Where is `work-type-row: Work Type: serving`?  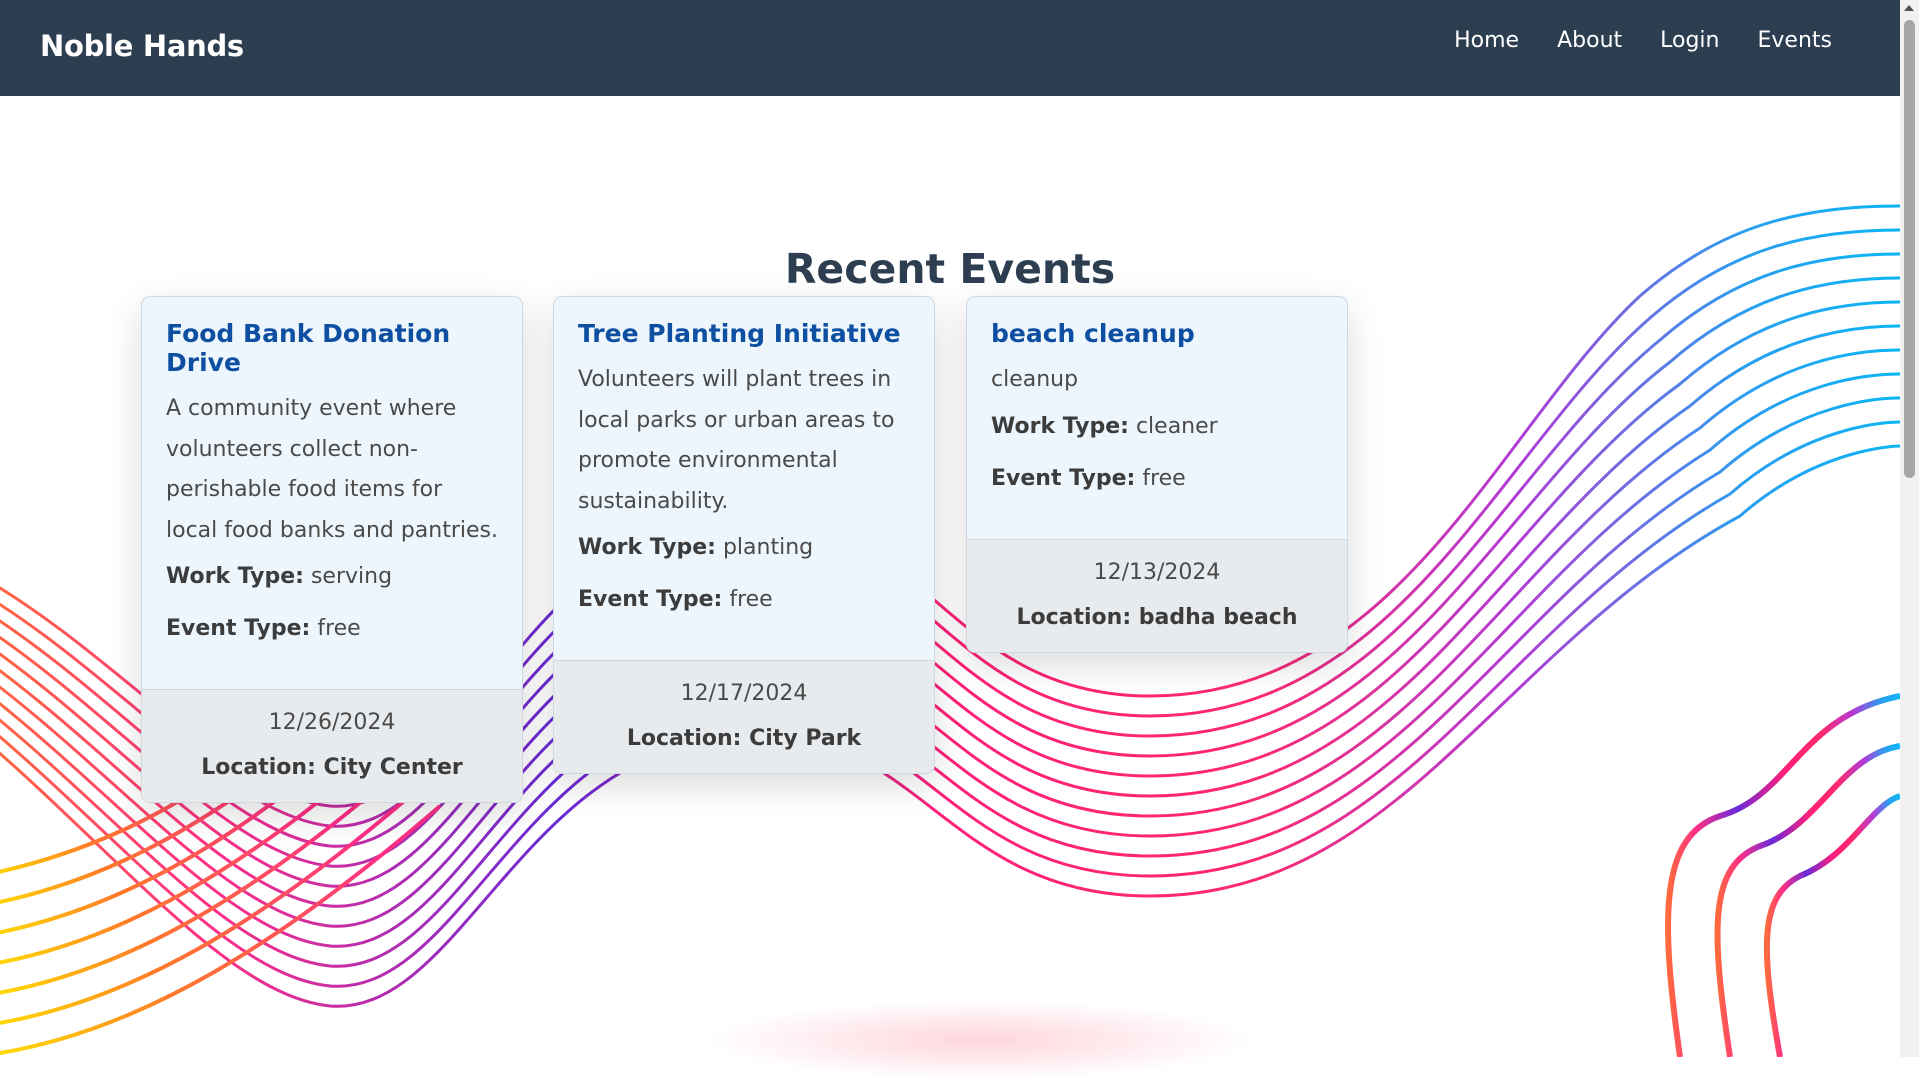
work-type-row: Work Type: serving is located at coordinates (332, 577).